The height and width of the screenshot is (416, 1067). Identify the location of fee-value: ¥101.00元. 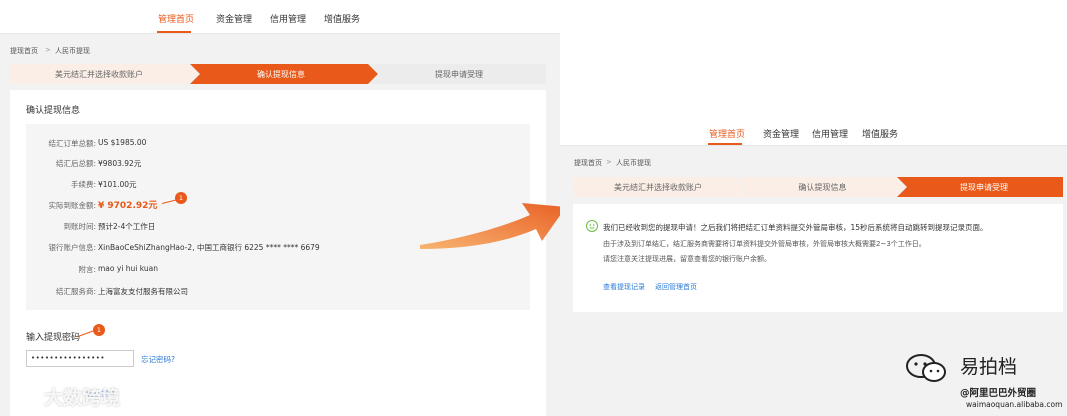
(117, 184).